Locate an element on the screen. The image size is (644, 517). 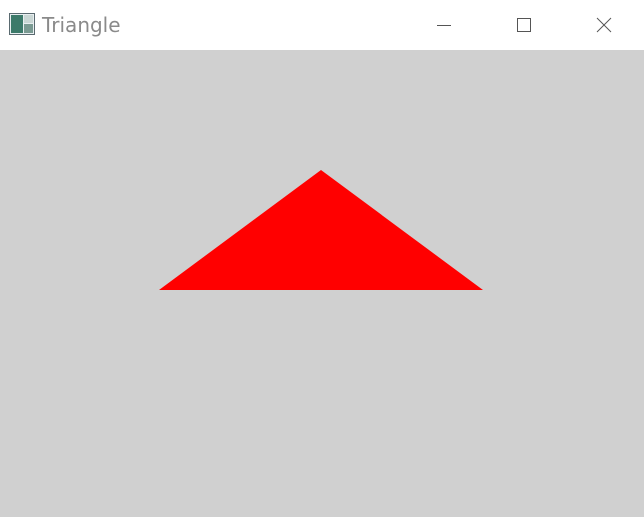
close-icon is located at coordinates (604, 25).